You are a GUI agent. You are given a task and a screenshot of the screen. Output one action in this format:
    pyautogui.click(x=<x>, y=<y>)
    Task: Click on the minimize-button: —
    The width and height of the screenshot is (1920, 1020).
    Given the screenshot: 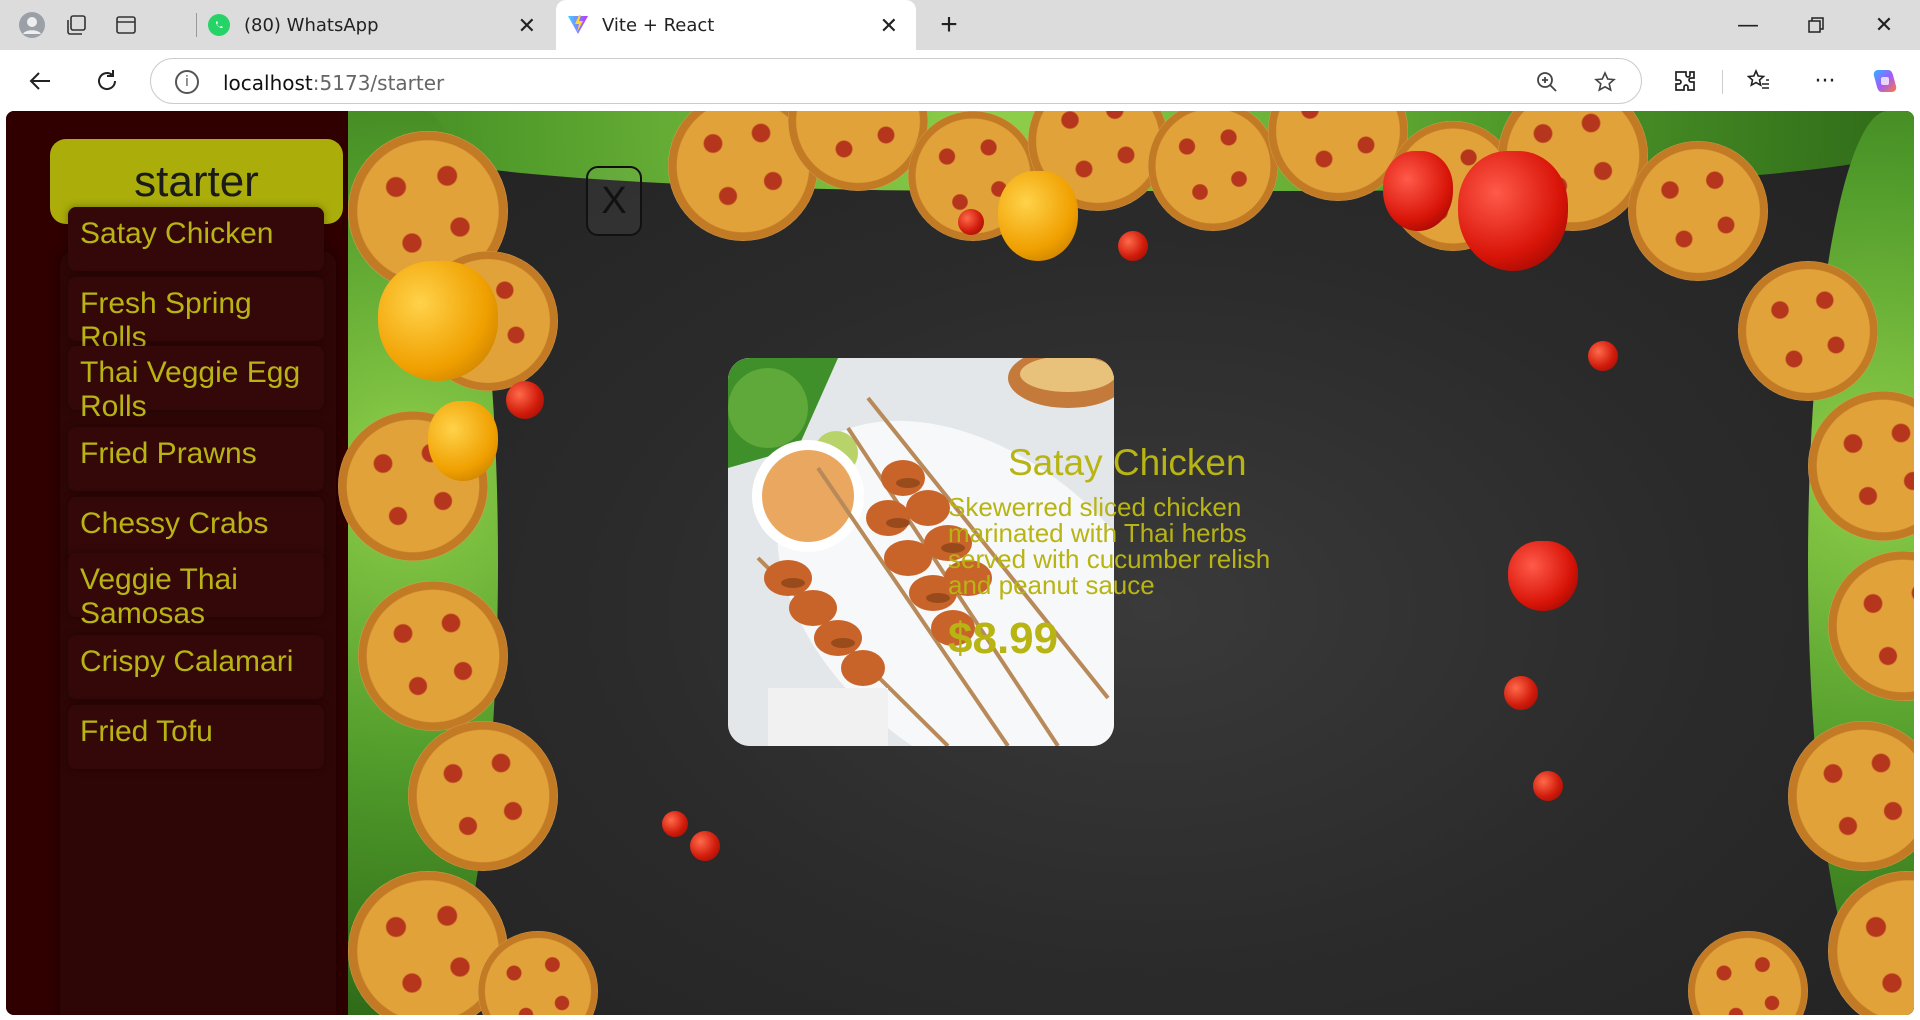 What is the action you would take?
    pyautogui.click(x=1748, y=25)
    